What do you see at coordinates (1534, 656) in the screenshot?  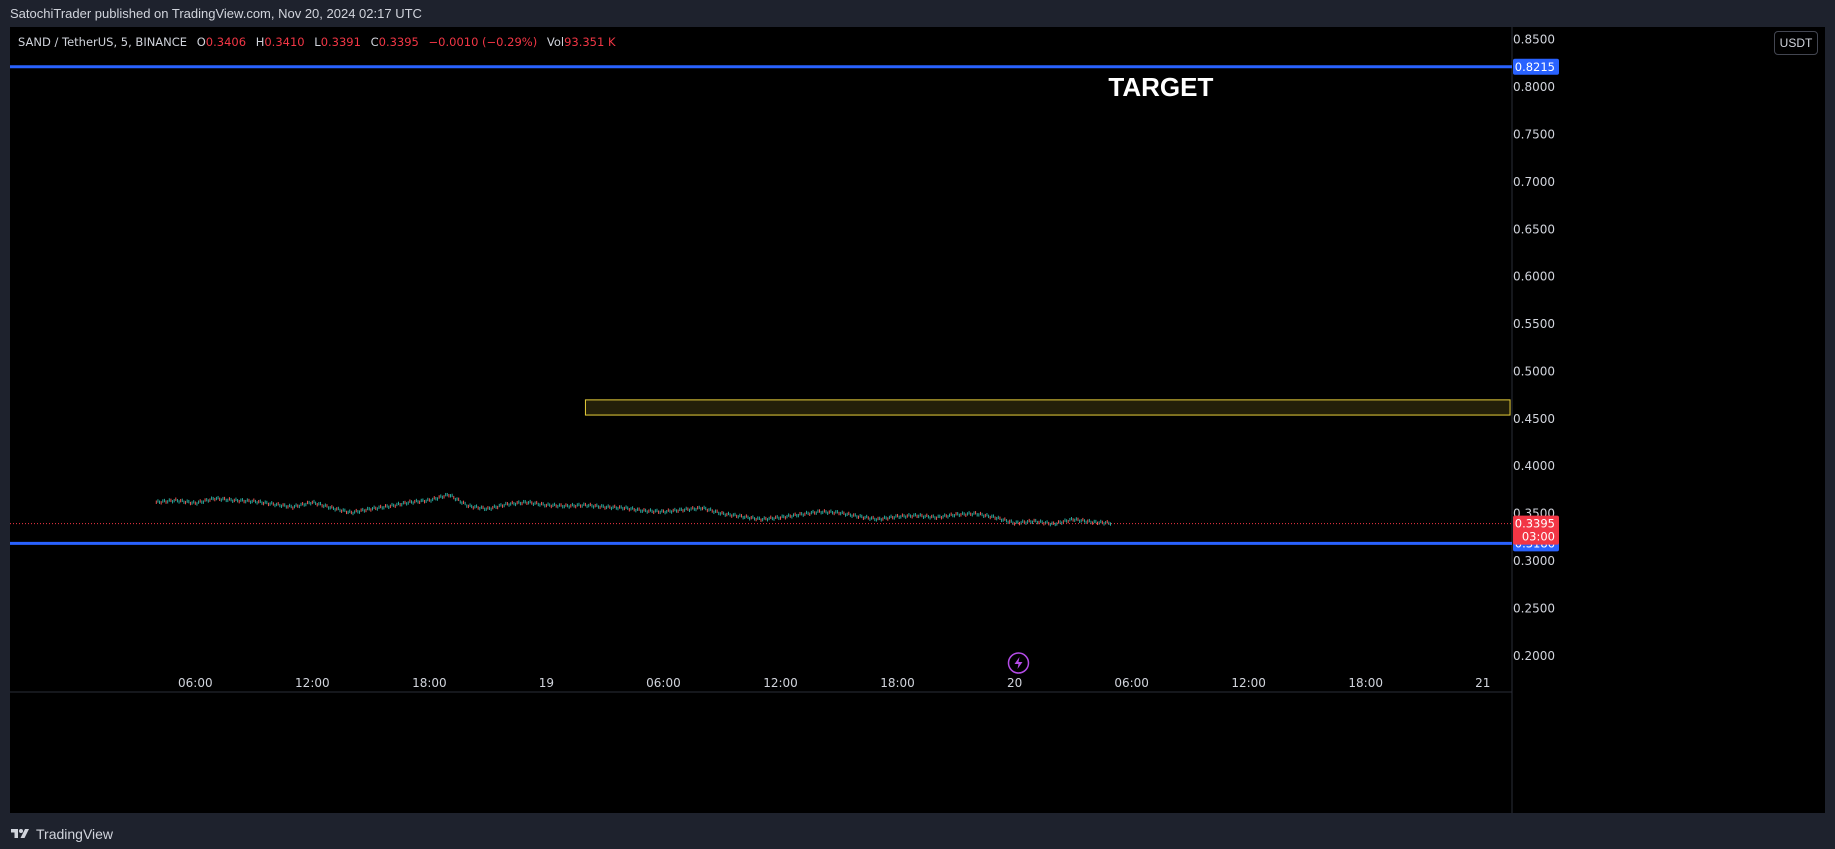 I see `y-tick-label: 0.2000` at bounding box center [1534, 656].